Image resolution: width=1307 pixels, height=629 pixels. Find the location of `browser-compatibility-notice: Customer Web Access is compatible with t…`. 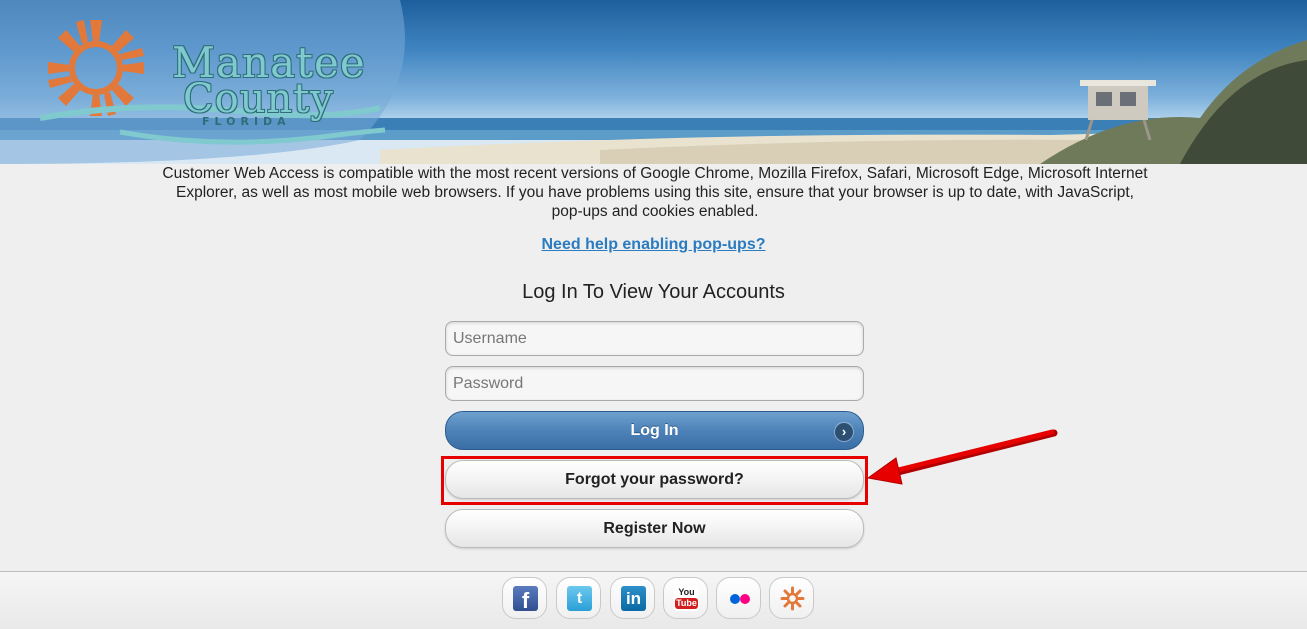

browser-compatibility-notice: Customer Web Access is compatible with t… is located at coordinates (655, 192).